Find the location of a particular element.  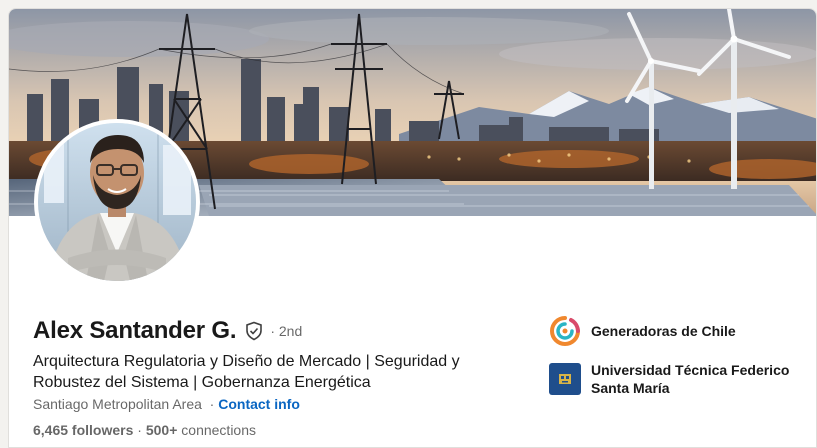

stats-row: 6,465 followers · 500+ connections is located at coordinates (144, 430).